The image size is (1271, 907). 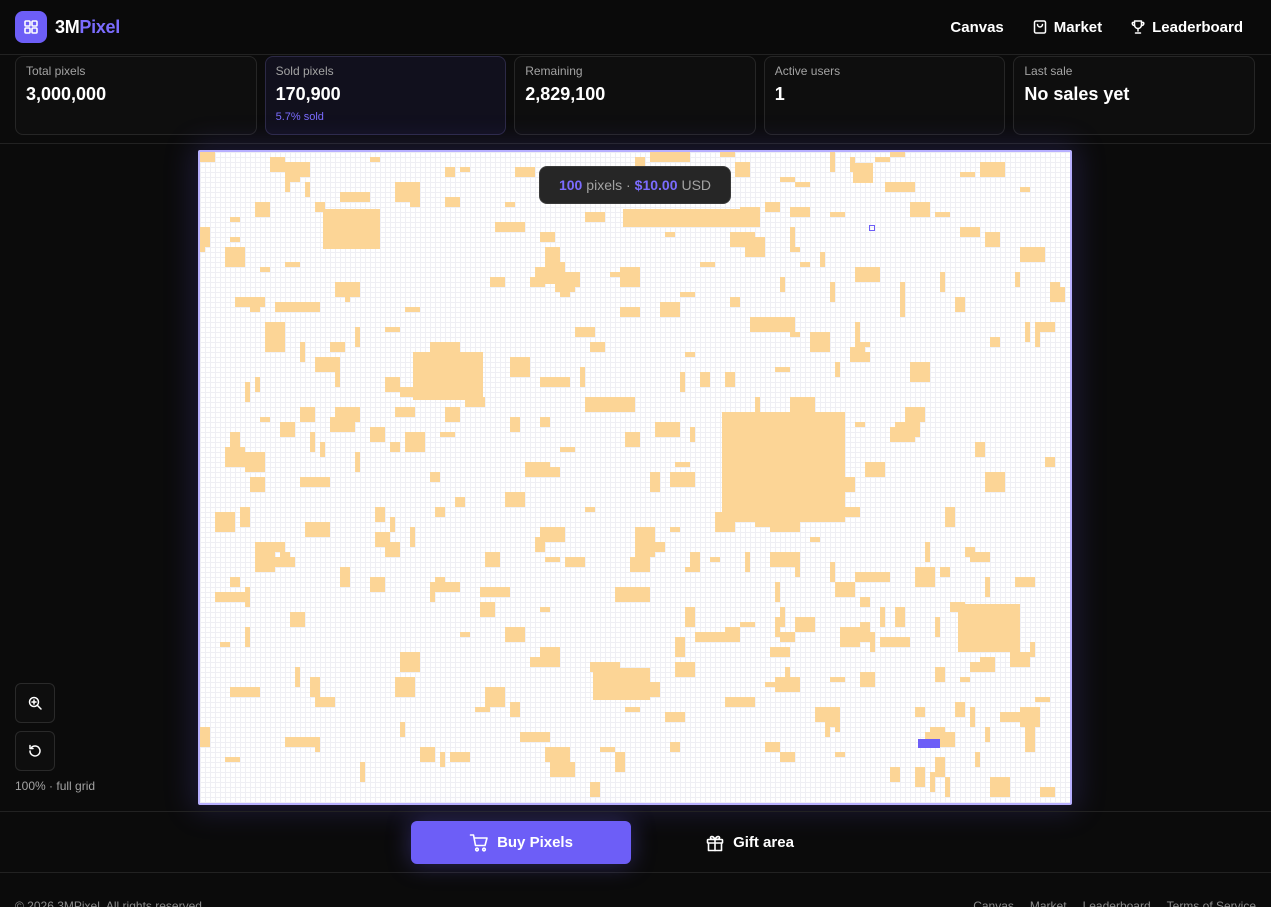 What do you see at coordinates (67, 27) in the screenshot?
I see `brand: 3MPixel` at bounding box center [67, 27].